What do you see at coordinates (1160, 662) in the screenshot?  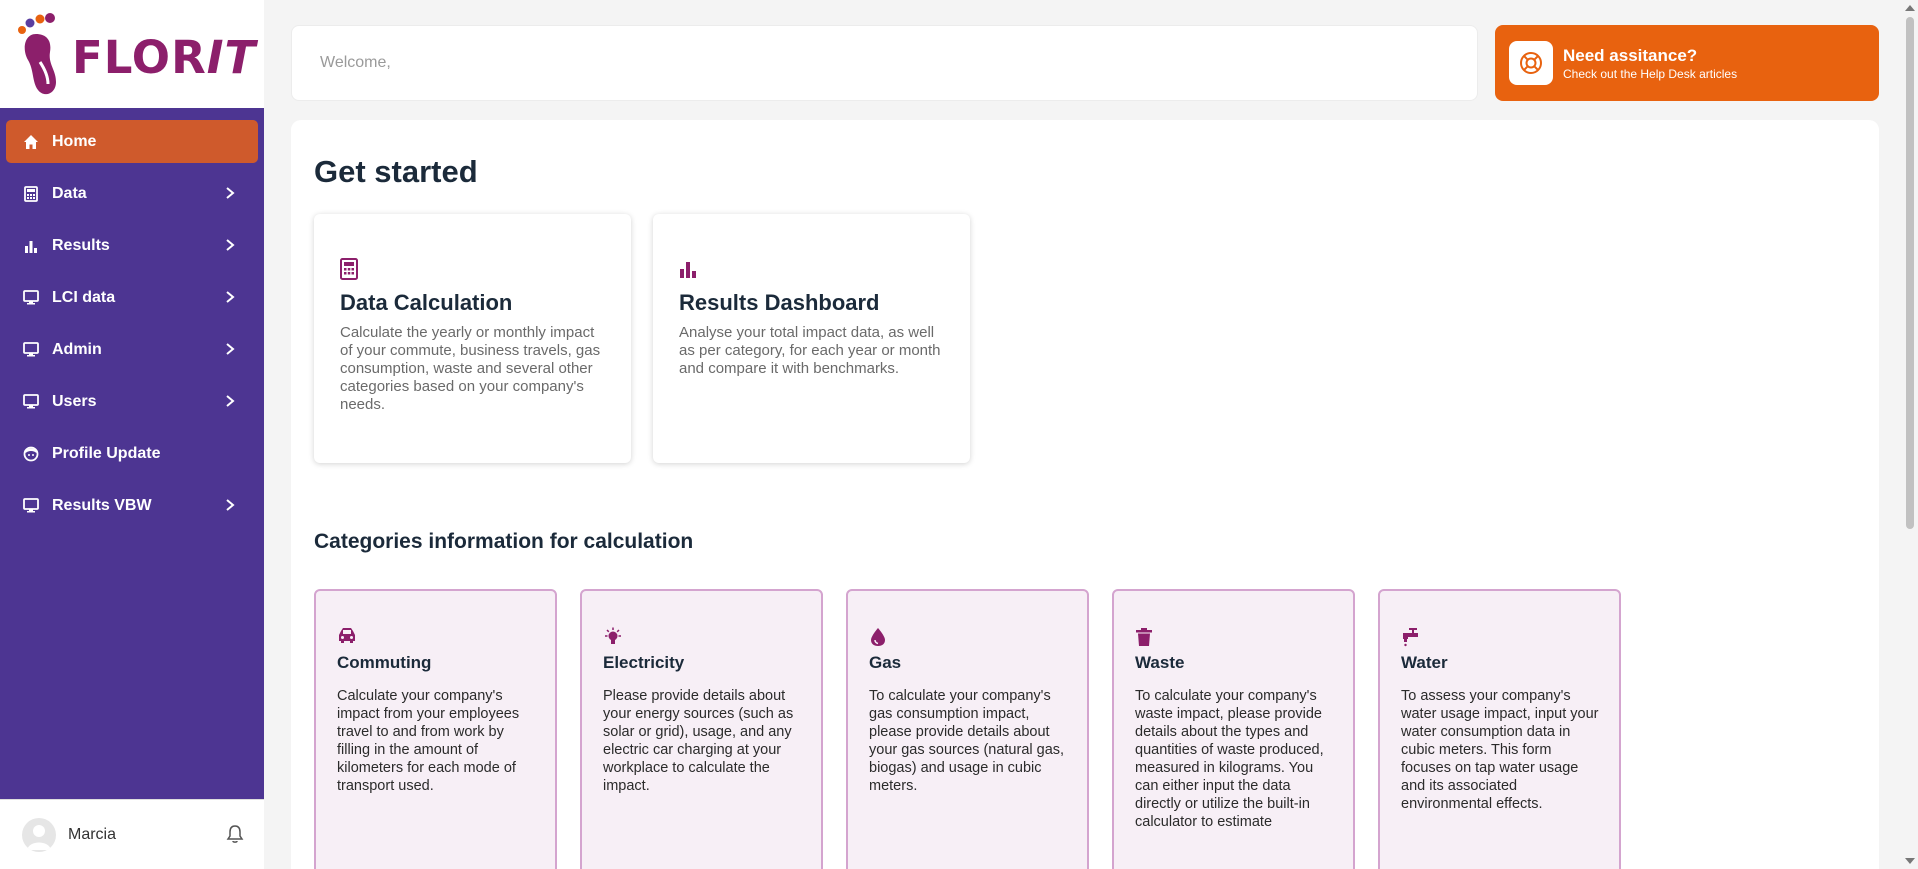 I see `category-title: Waste` at bounding box center [1160, 662].